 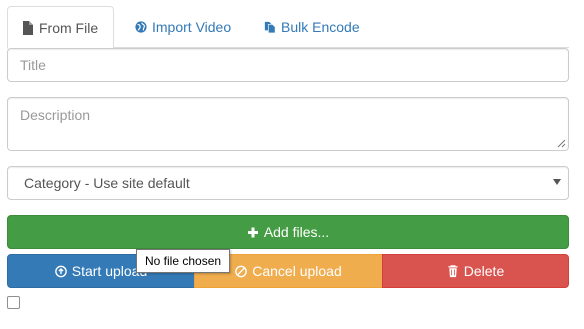 I want to click on tab-from-file: From File, so click(x=60, y=27).